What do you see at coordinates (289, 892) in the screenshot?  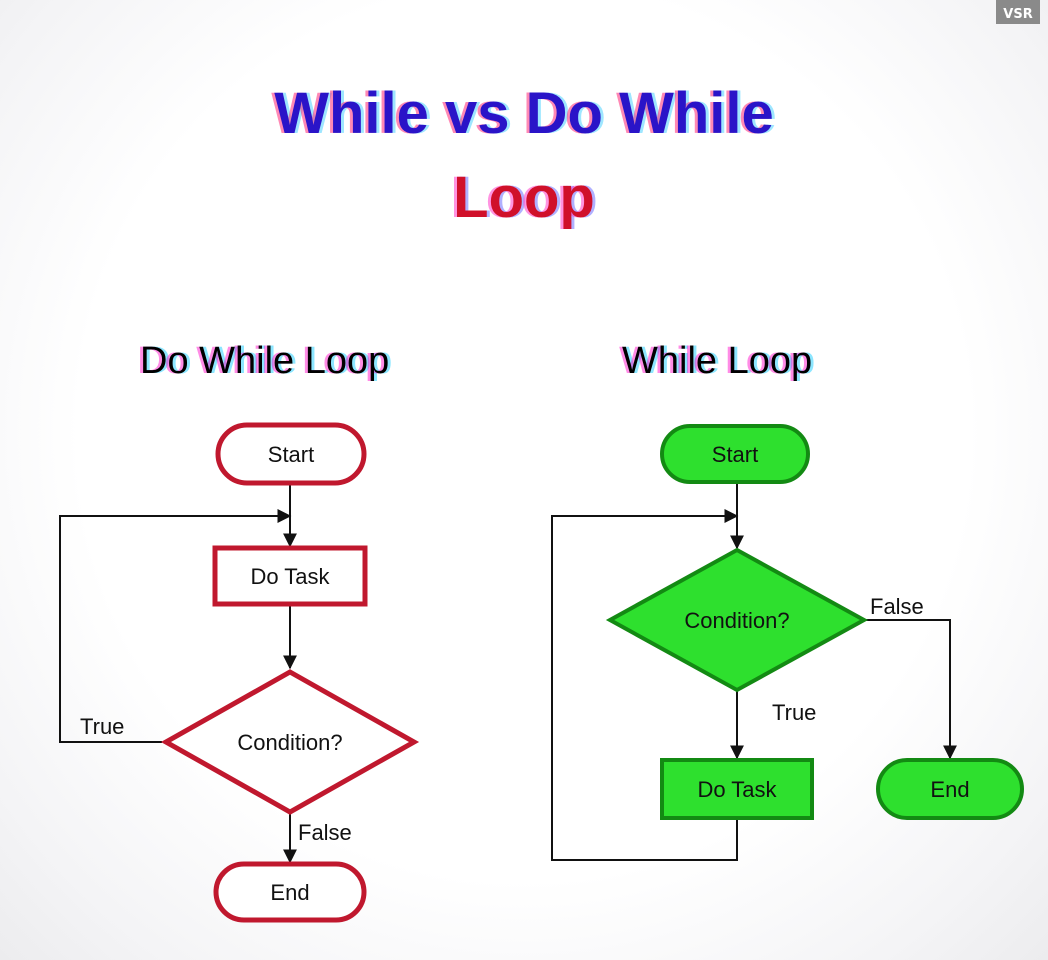 I see `dw-end-label: End` at bounding box center [289, 892].